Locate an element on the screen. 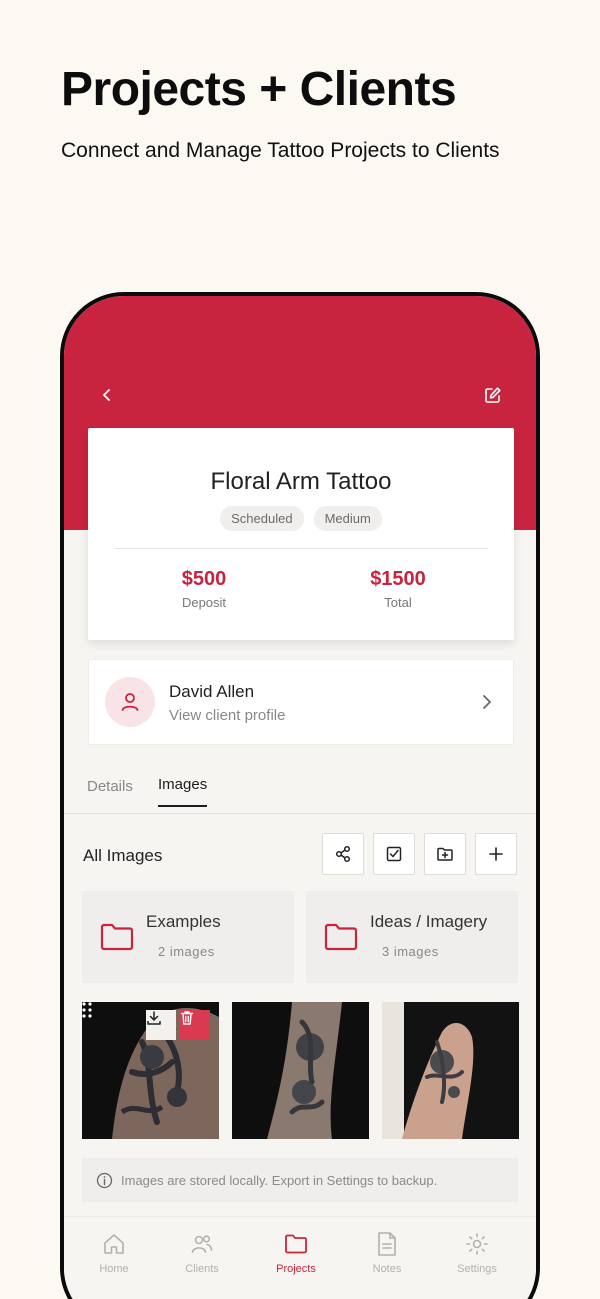 The image size is (600, 1299). tab-details: Details is located at coordinates (110, 792).